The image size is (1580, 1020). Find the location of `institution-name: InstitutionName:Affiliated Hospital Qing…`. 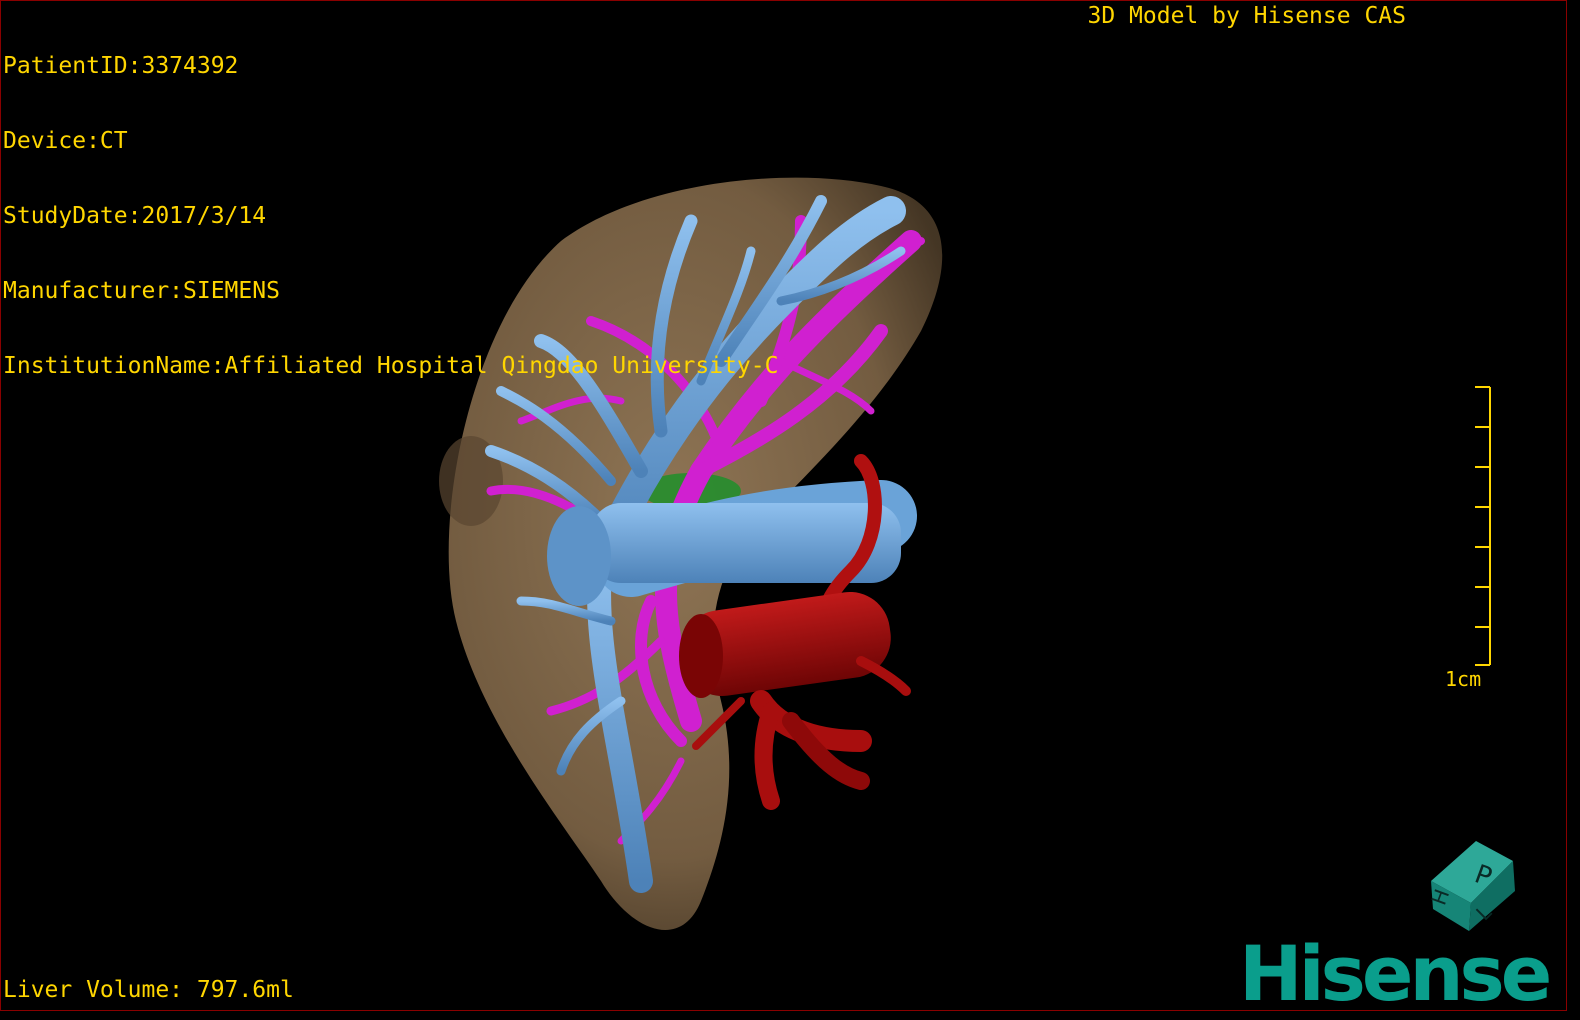

institution-name: InstitutionName:Affiliated Hospital Qing… is located at coordinates (391, 366).